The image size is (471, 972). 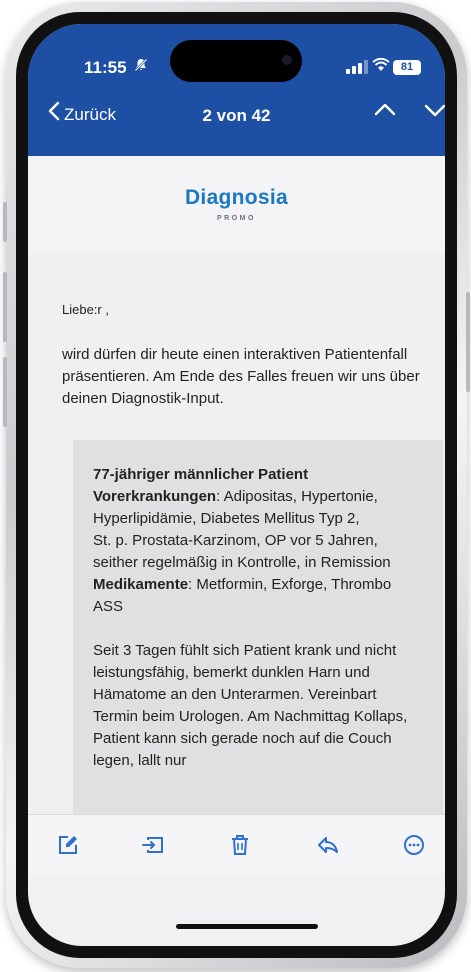 I want to click on trash-icon, so click(x=240, y=845).